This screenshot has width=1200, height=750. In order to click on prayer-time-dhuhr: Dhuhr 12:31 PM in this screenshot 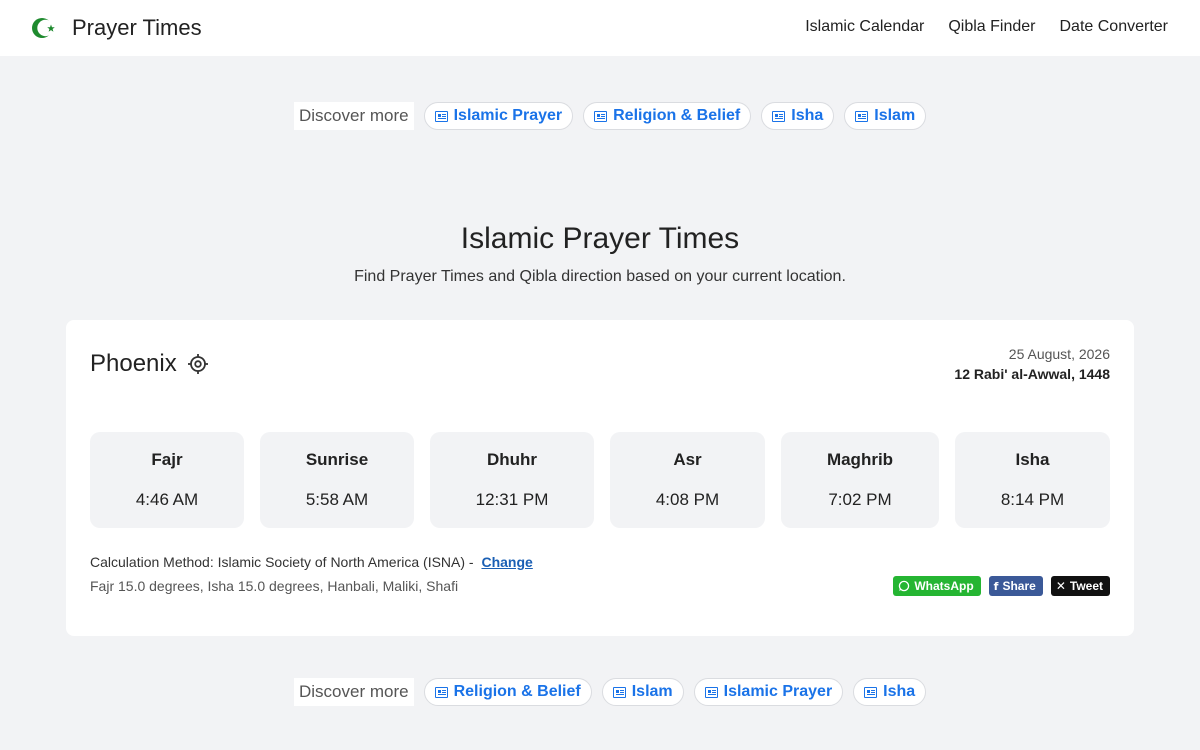, I will do `click(512, 480)`.